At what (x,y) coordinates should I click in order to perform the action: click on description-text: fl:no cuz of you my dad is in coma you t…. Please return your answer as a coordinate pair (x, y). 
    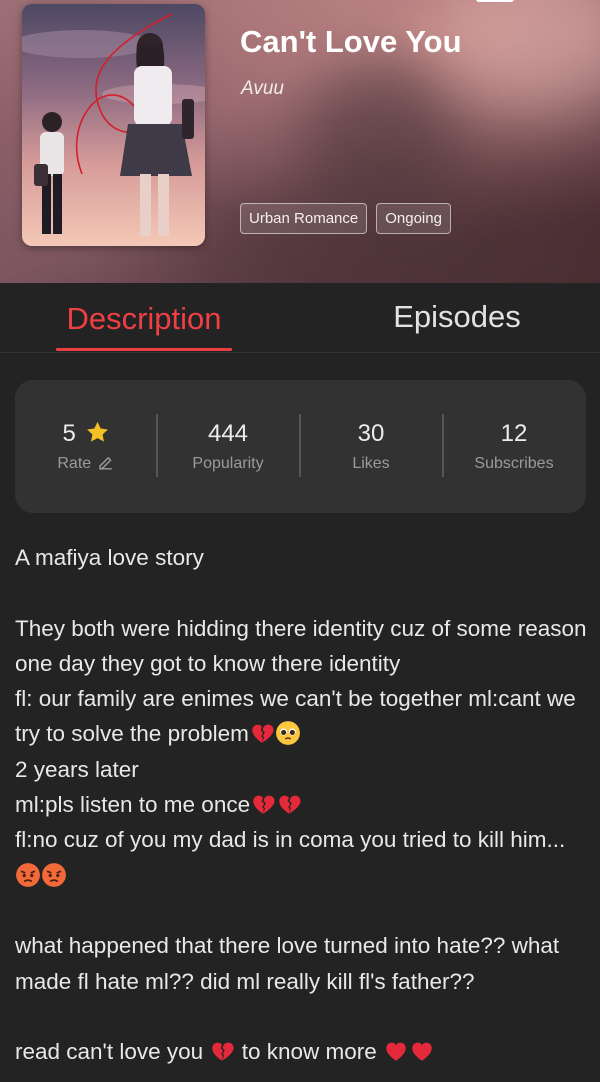
    Looking at the image, I should click on (290, 840).